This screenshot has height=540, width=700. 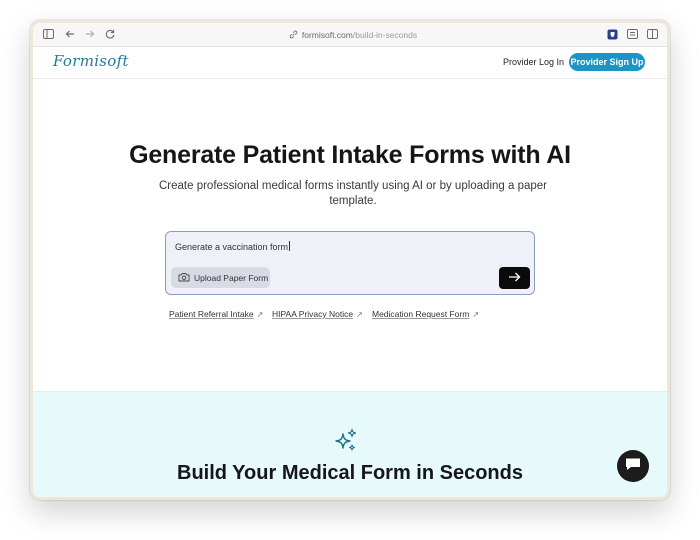 I want to click on upload-paper-form-button: Upload Paper Form, so click(x=220, y=277).